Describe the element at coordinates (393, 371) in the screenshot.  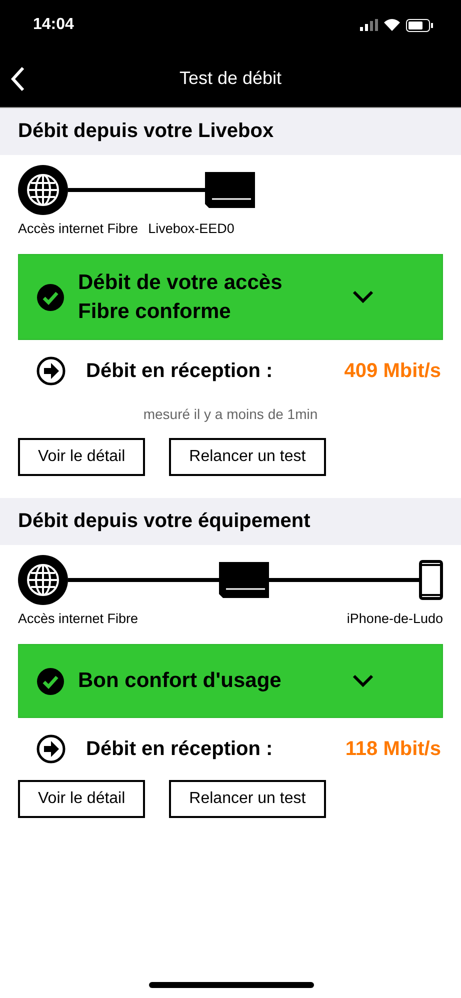
I see `reading-value: 409 Mbit/s` at that location.